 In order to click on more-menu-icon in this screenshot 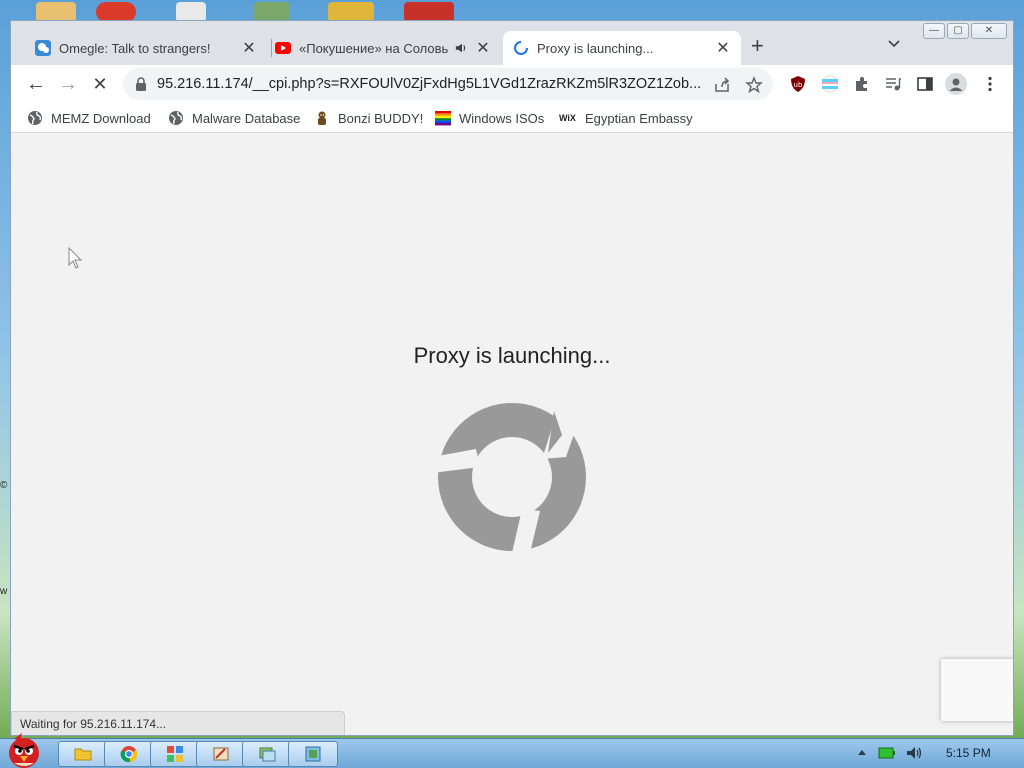, I will do `click(990, 84)`.